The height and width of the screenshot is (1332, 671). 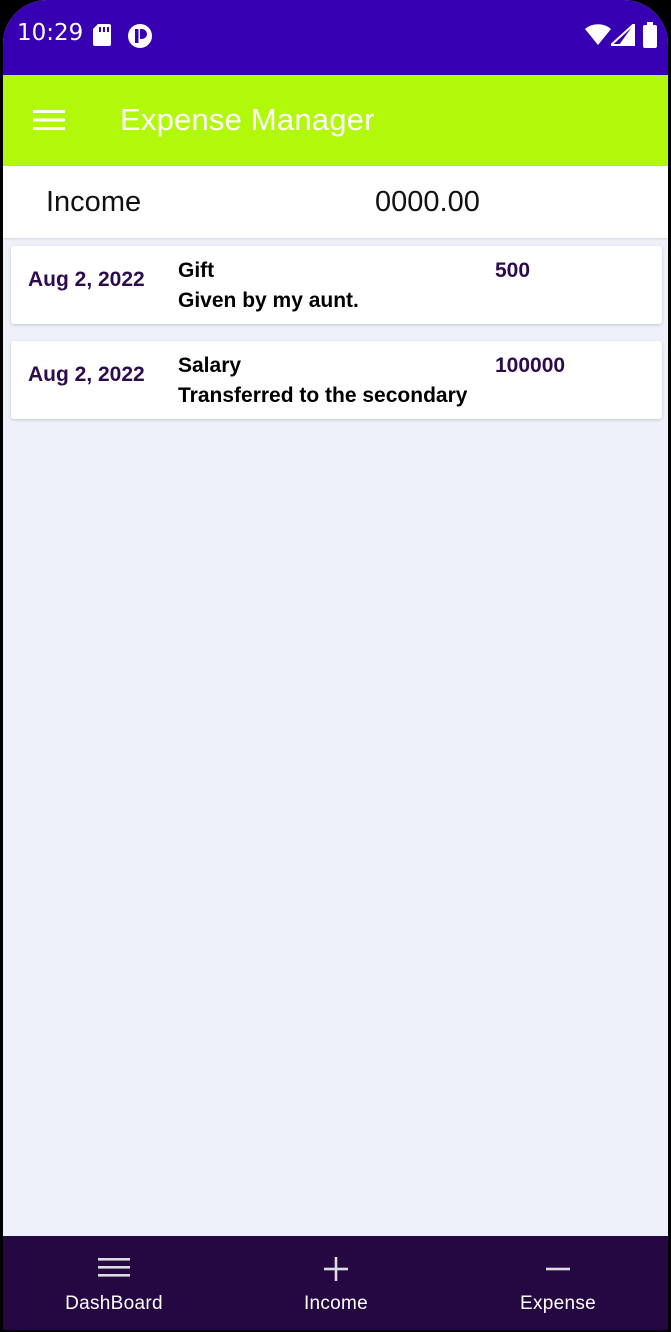 What do you see at coordinates (558, 1303) in the screenshot?
I see `nav-label: Expense` at bounding box center [558, 1303].